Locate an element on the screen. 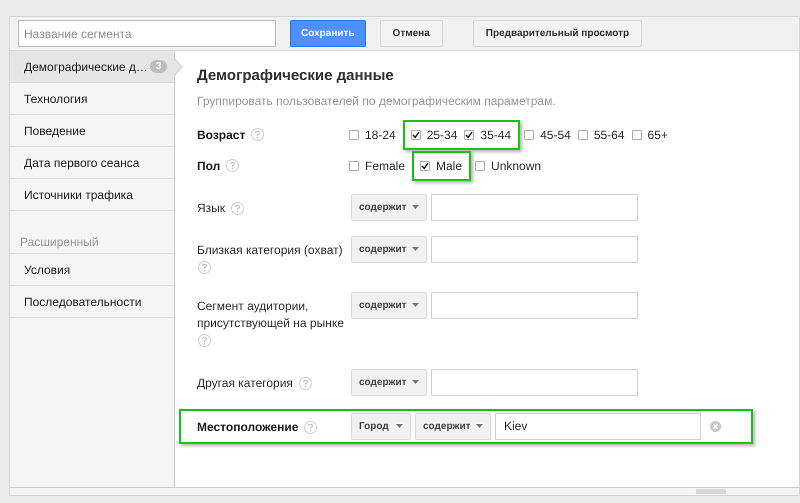 Image resolution: width=800 pixels, height=503 pixels. option-label: Unknown is located at coordinates (516, 165).